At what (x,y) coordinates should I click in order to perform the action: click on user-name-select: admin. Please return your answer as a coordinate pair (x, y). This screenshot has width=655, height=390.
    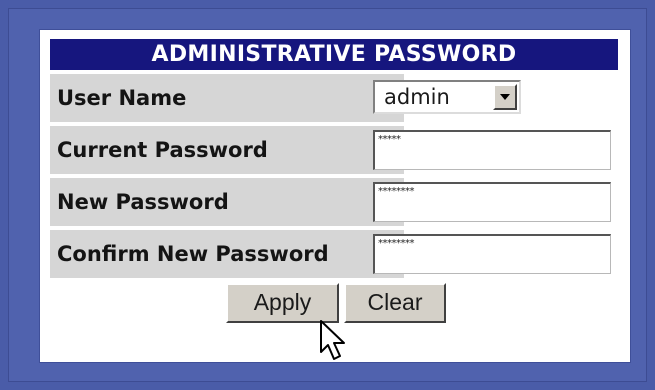
    Looking at the image, I should click on (447, 97).